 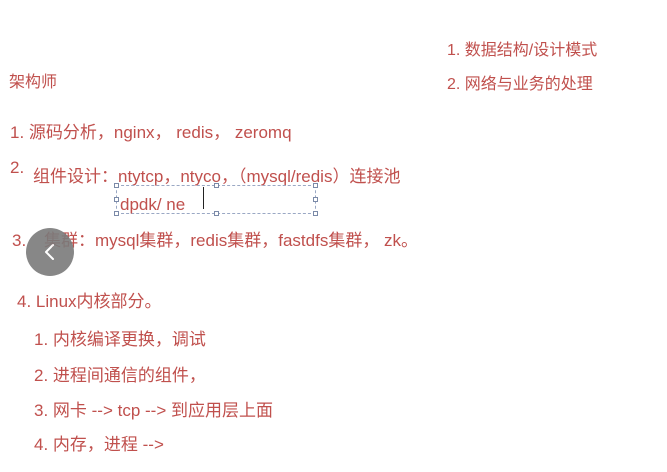 I want to click on item-1: 1. 源码分析，nginx， redis， zeromq, so click(x=151, y=132).